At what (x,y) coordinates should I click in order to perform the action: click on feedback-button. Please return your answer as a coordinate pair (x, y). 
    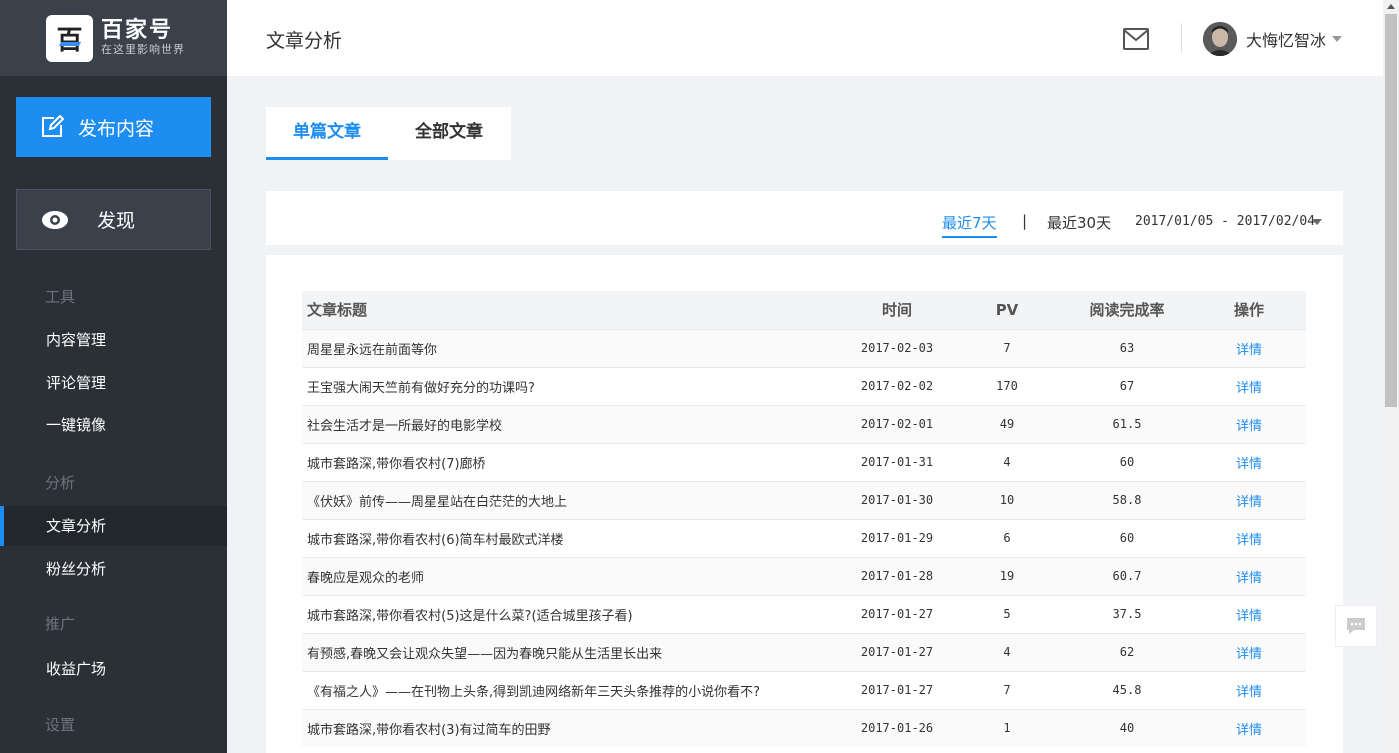
    Looking at the image, I should click on (1356, 626).